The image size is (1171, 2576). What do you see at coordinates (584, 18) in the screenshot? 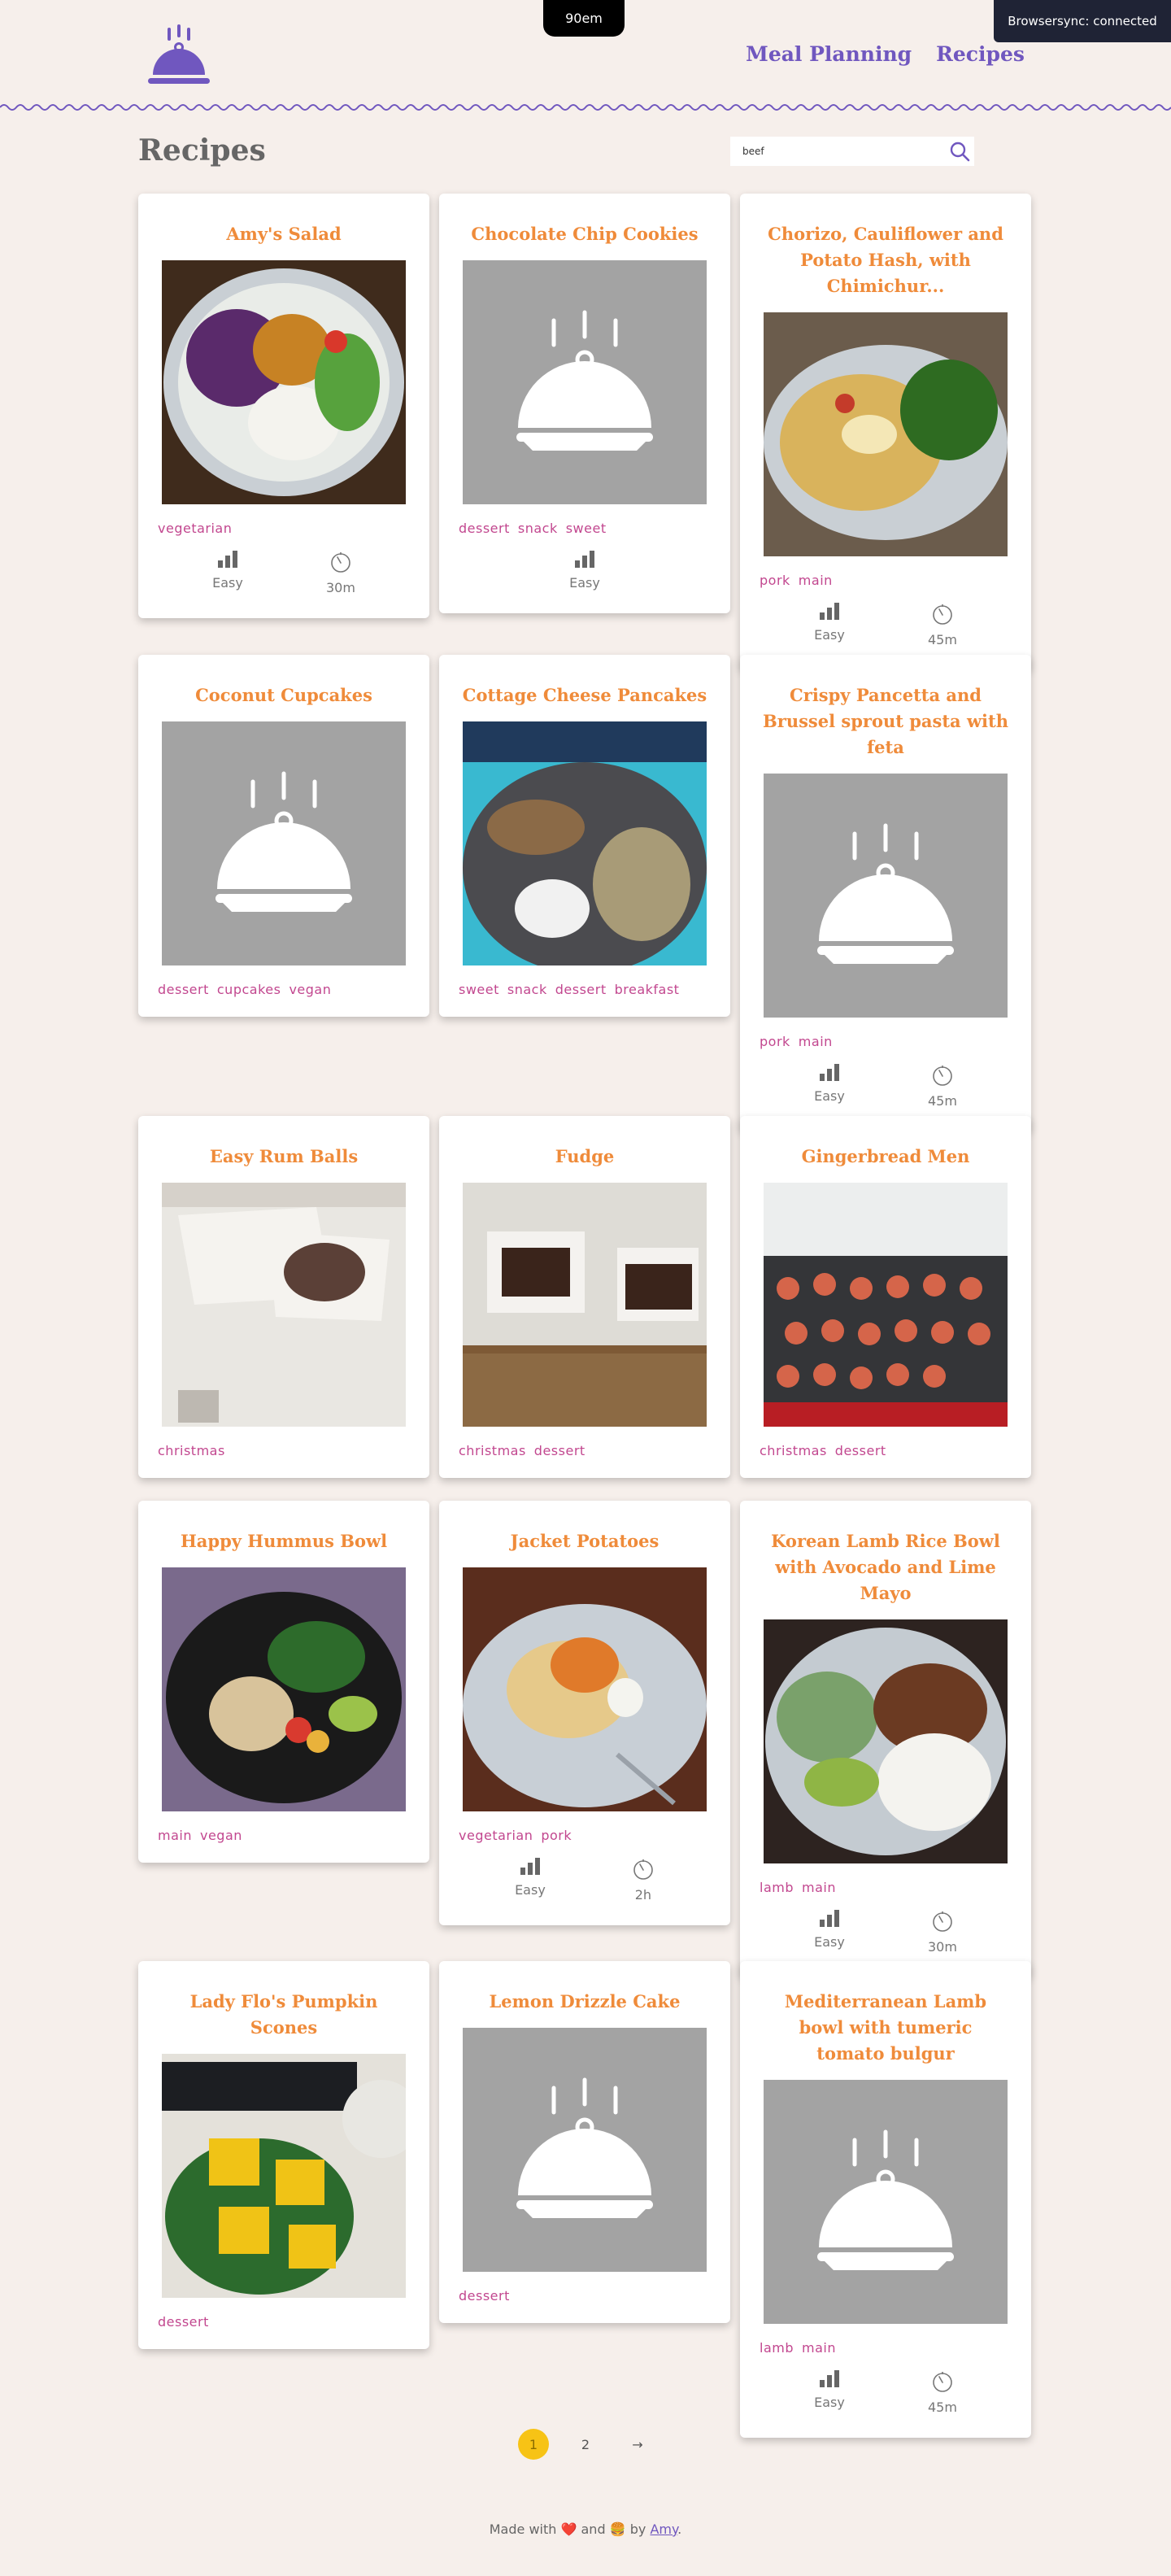
I see `timer-label: 90em` at bounding box center [584, 18].